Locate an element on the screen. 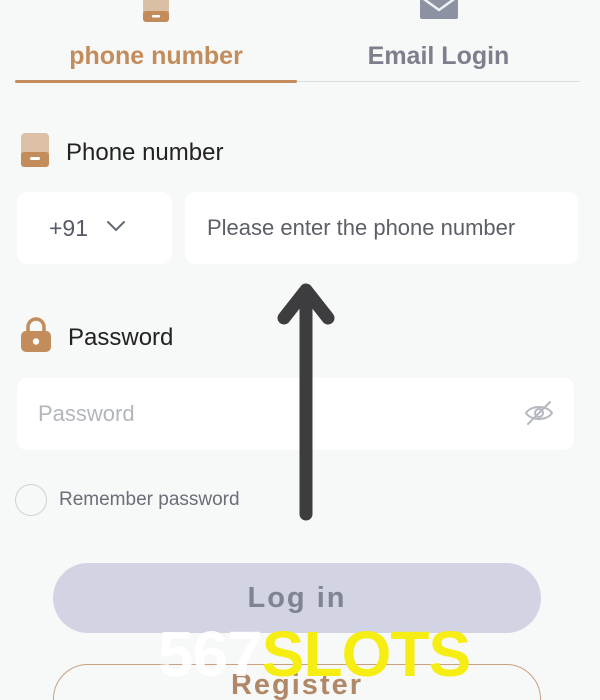 The width and height of the screenshot is (600, 700). watermark-number: 567 is located at coordinates (210, 654).